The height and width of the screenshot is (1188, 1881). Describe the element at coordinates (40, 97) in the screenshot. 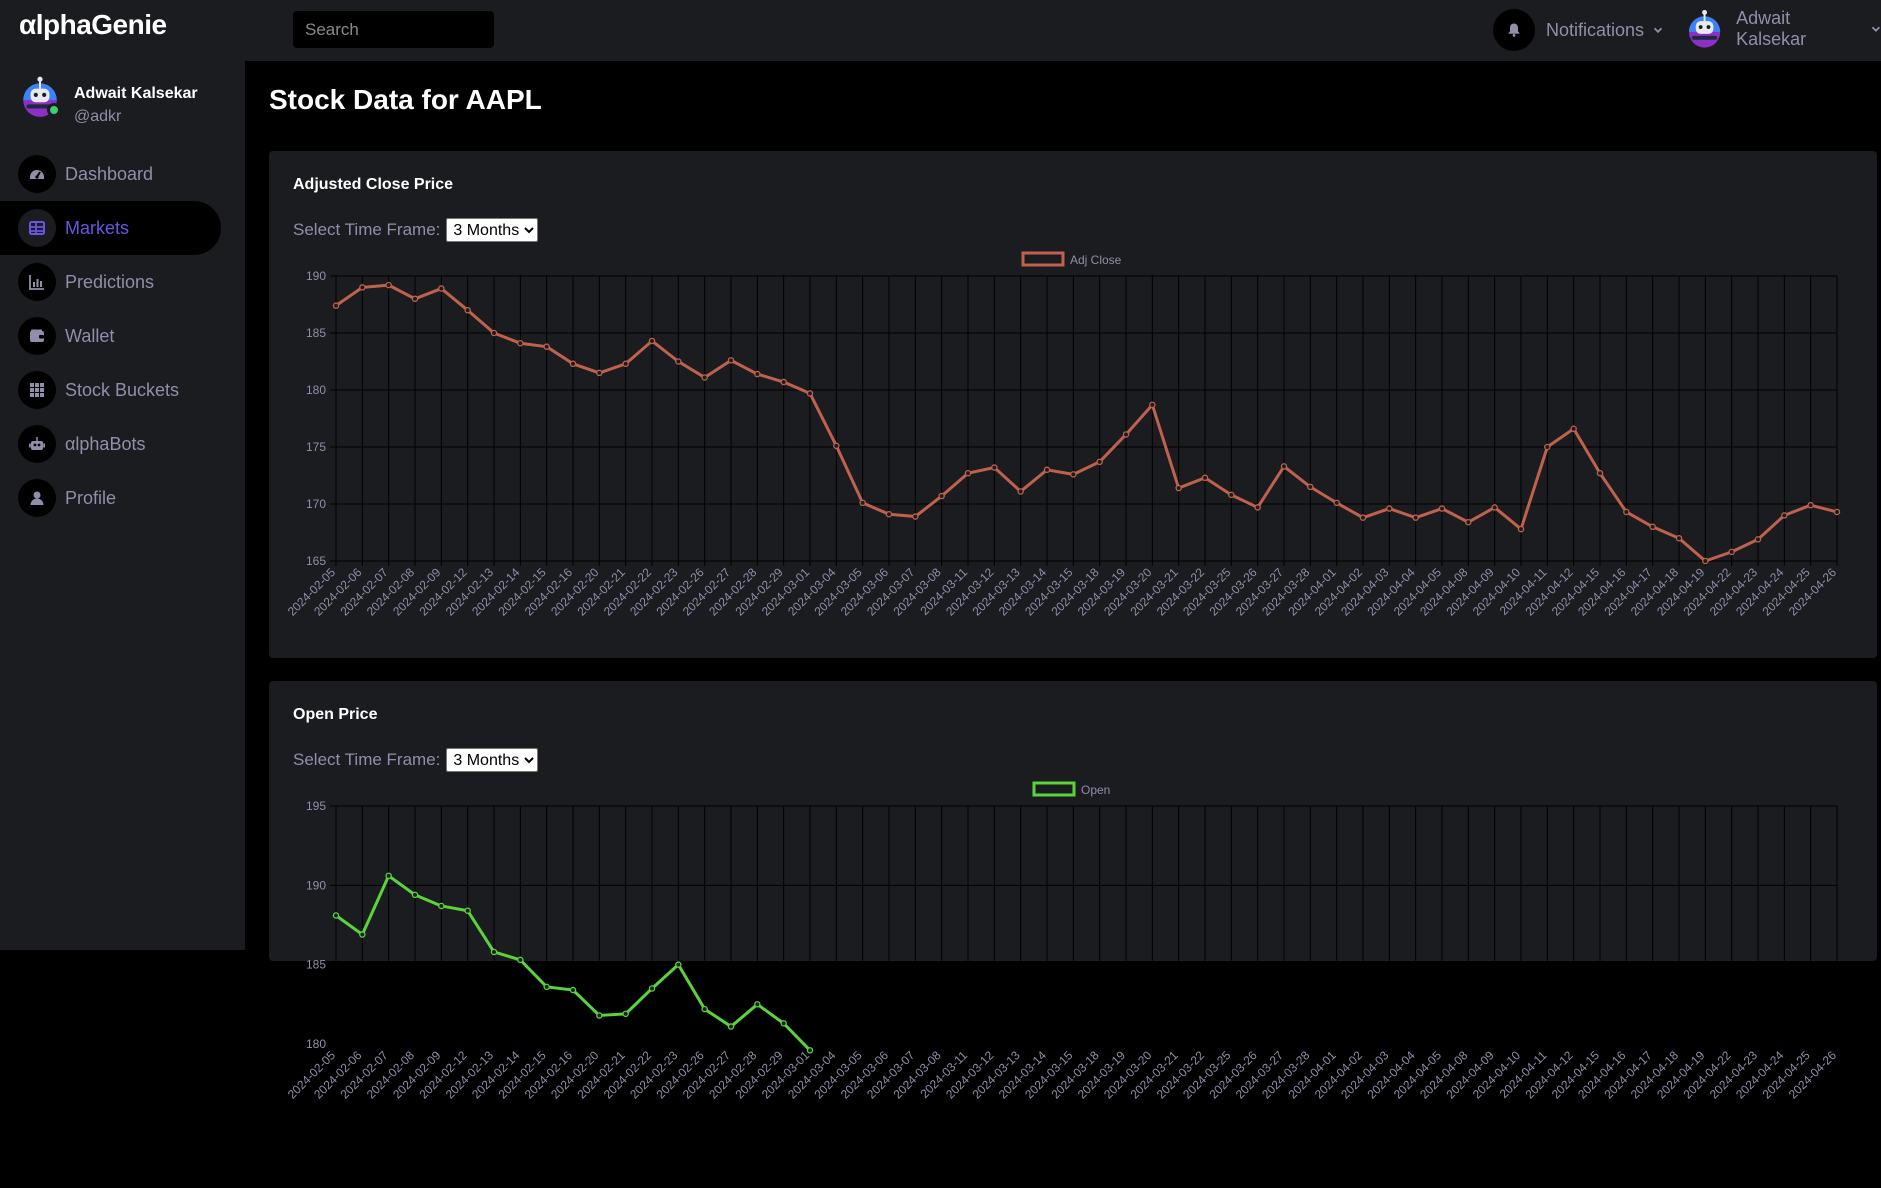

I see `avatar` at that location.